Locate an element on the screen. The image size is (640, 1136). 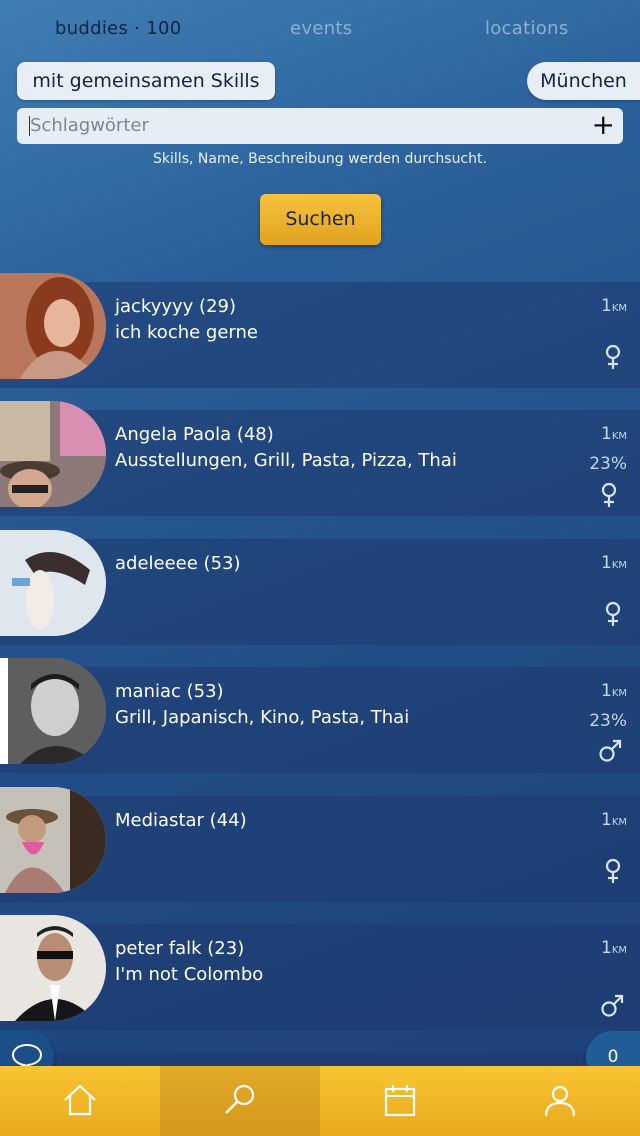
search-icon is located at coordinates (240, 1099).